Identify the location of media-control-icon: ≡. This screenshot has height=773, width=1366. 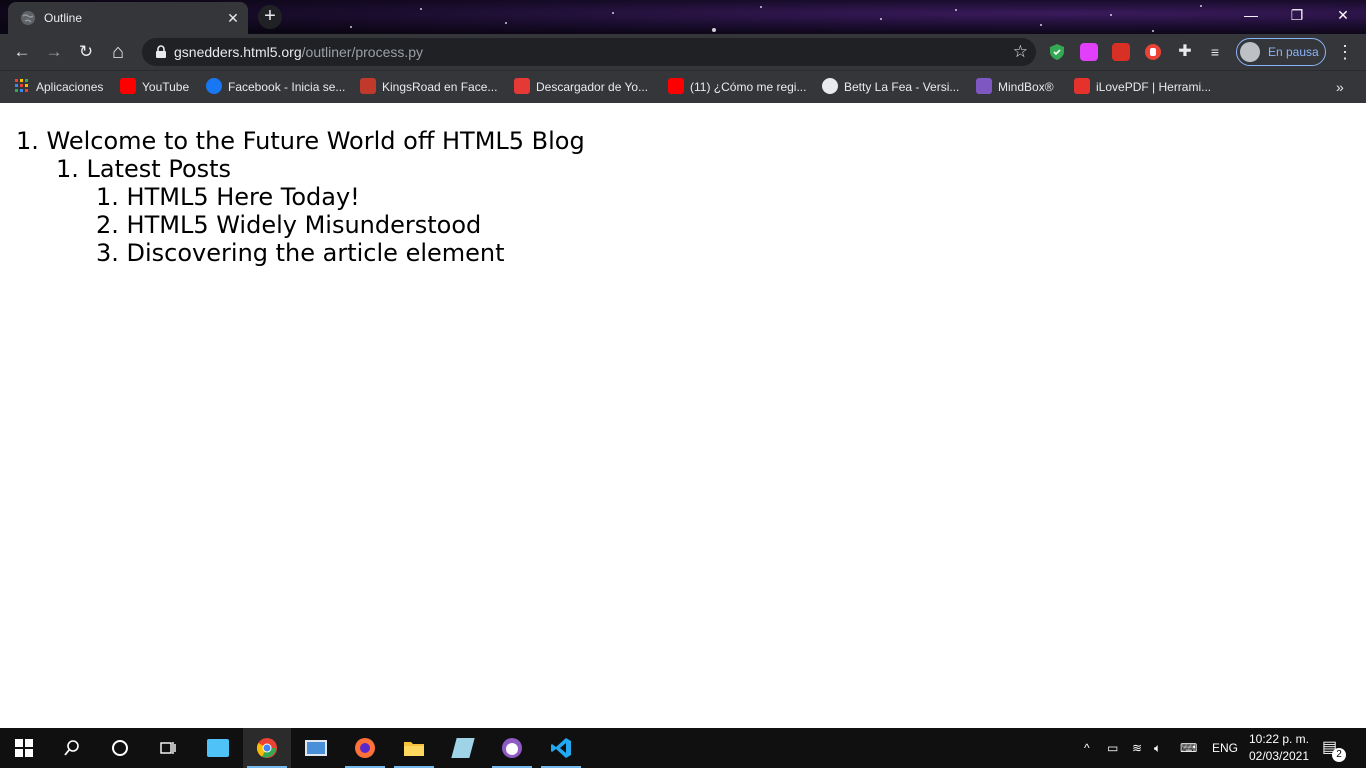
(1215, 52).